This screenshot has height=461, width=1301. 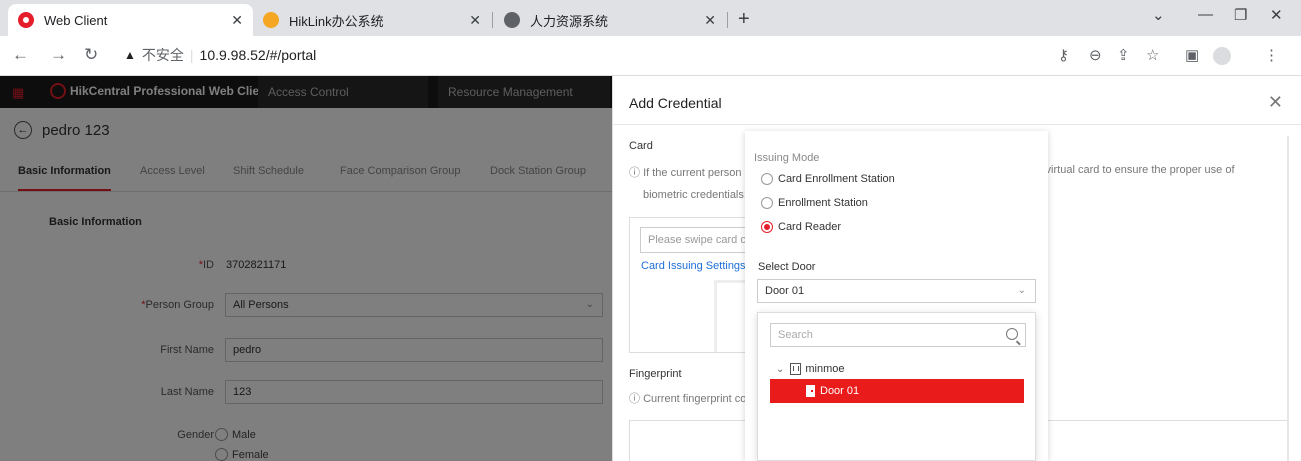 I want to click on mode-enrollment-station-radio: Enrollment Station, so click(x=814, y=203).